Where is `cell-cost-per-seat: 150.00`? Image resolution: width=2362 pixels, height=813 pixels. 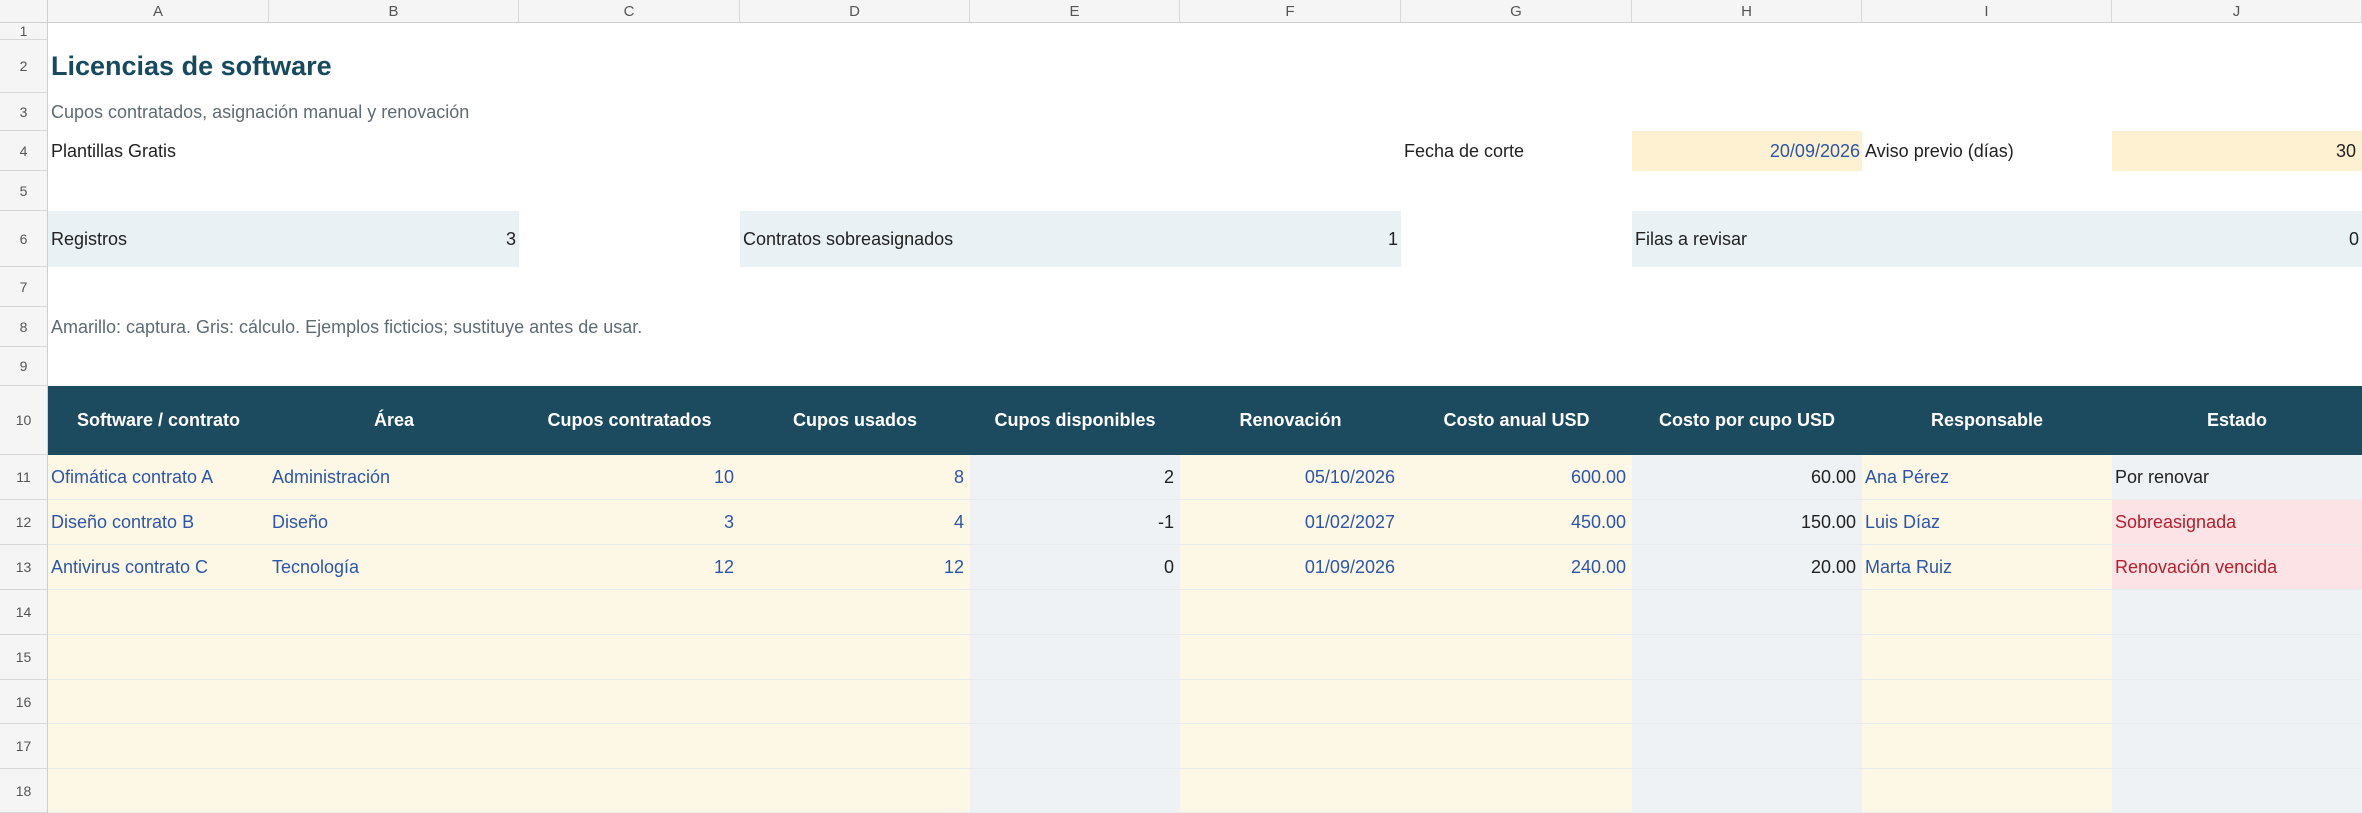 cell-cost-per-seat: 150.00 is located at coordinates (1747, 522).